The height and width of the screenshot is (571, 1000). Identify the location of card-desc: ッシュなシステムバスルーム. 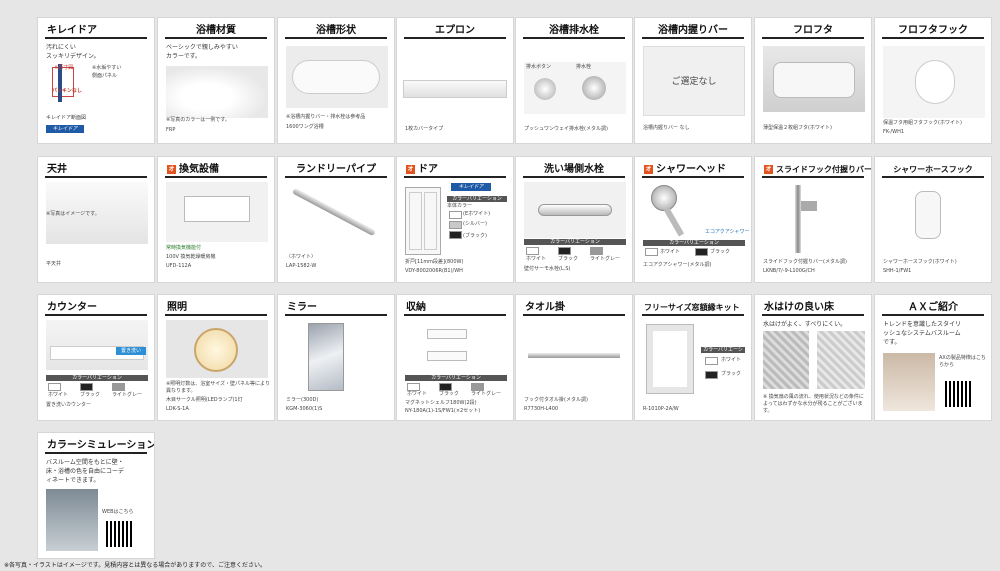
(922, 333).